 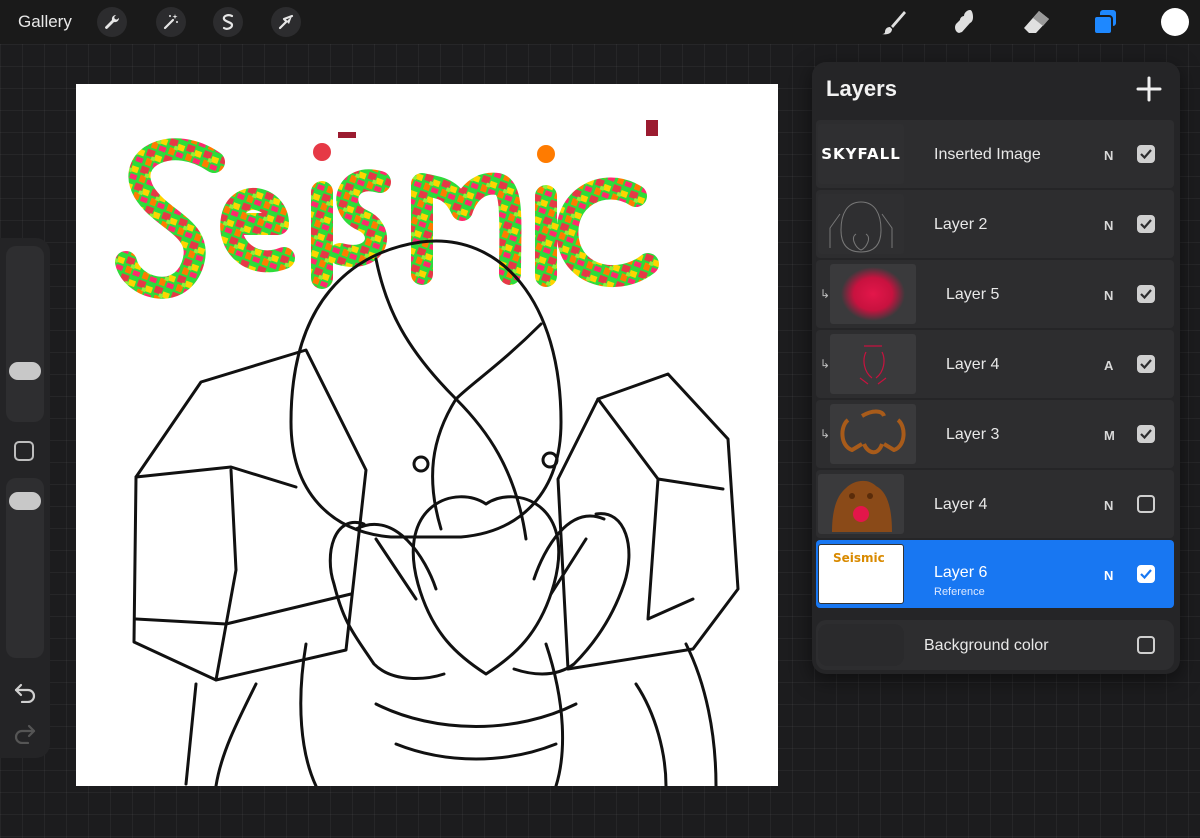 I want to click on magic-wand-icon, so click(x=171, y=22).